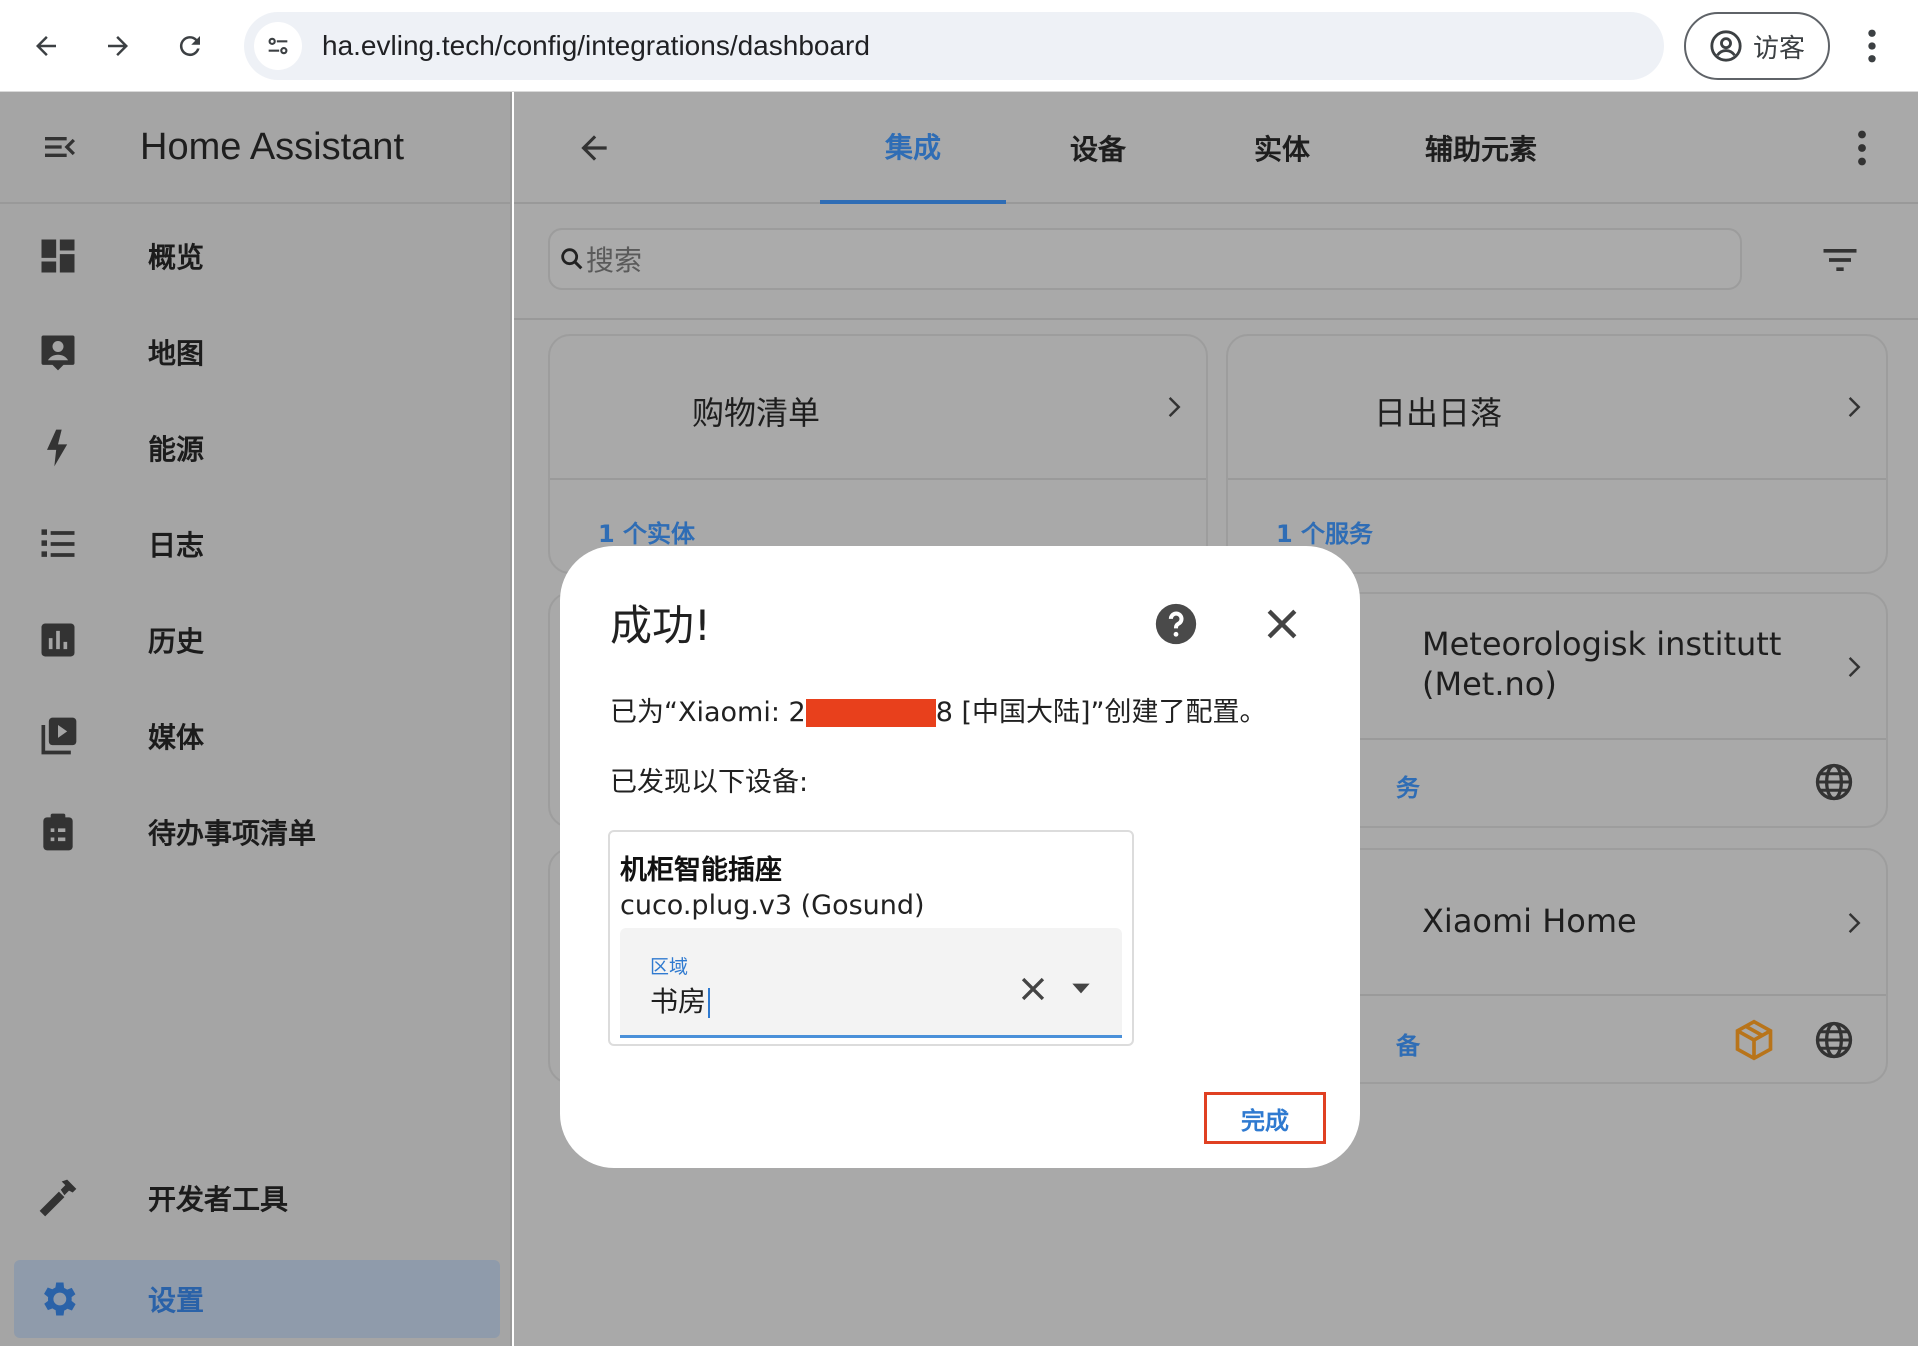 Image resolution: width=1918 pixels, height=1346 pixels. What do you see at coordinates (58, 832) in the screenshot?
I see `todo-clipboard-icon` at bounding box center [58, 832].